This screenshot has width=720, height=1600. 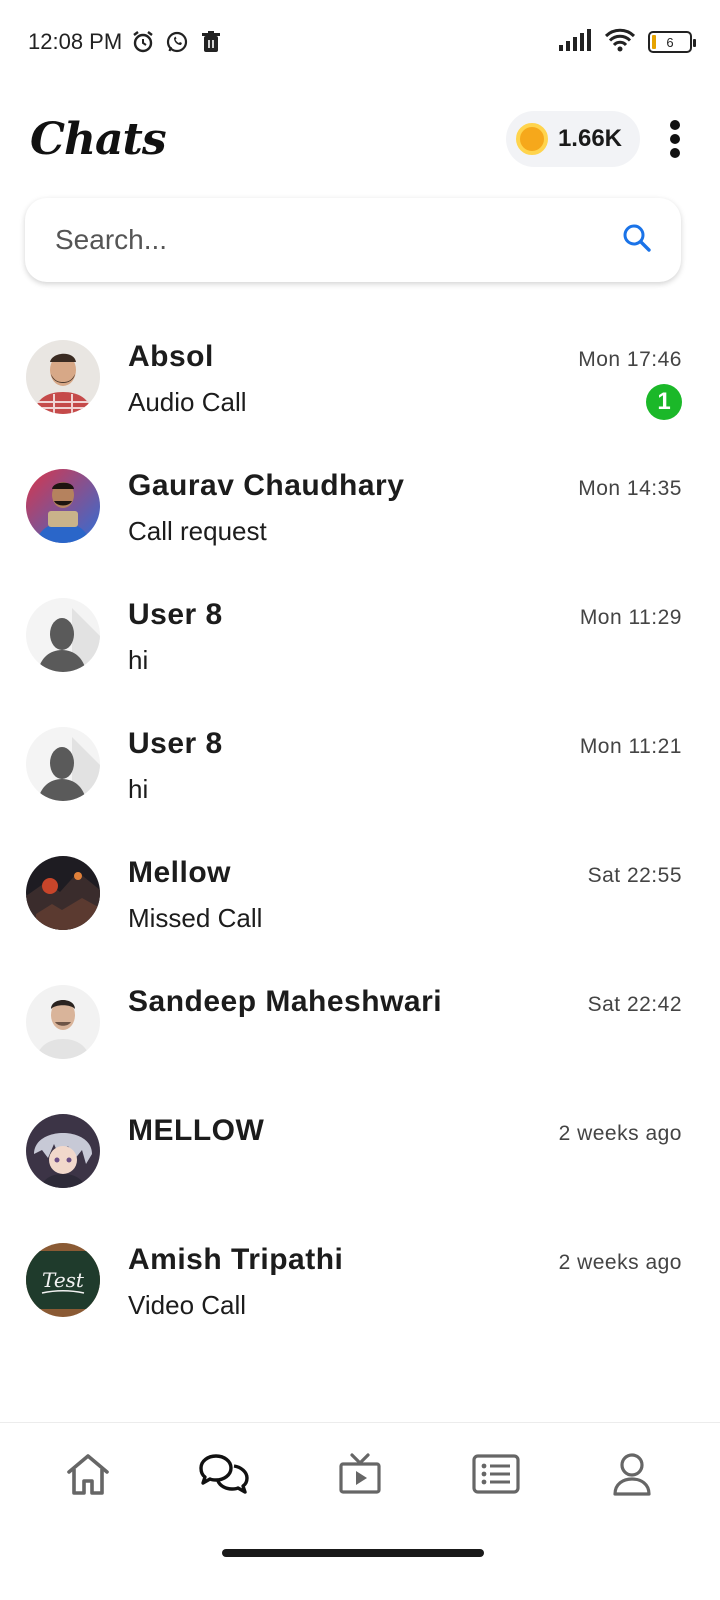 I want to click on chat-item: Mellow Sat 22:55 Missed Call, so click(x=360, y=892).